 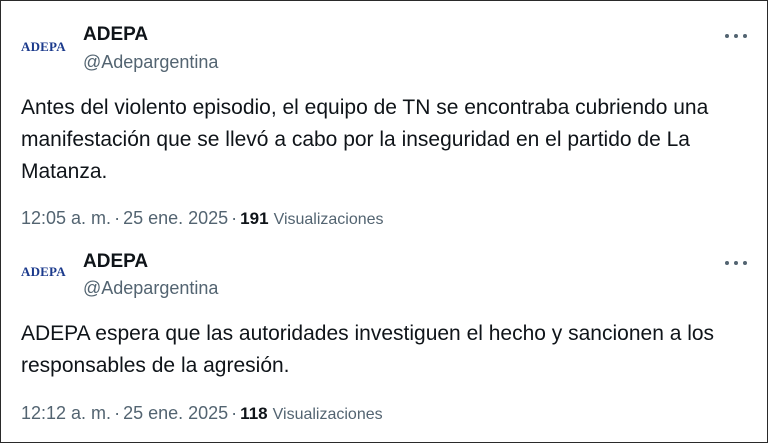 What do you see at coordinates (254, 218) in the screenshot?
I see `view-count: 191` at bounding box center [254, 218].